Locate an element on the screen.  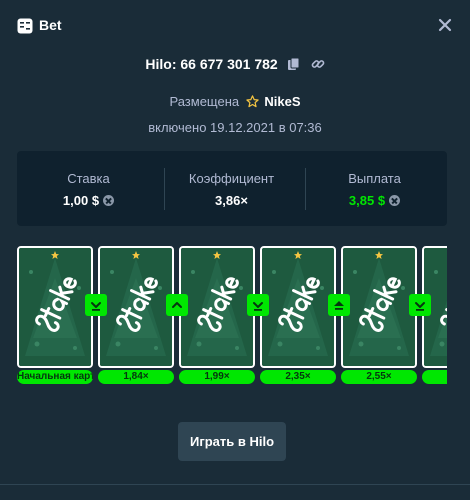
stake-stat: Ставка 1,00 $ is located at coordinates (88, 188).